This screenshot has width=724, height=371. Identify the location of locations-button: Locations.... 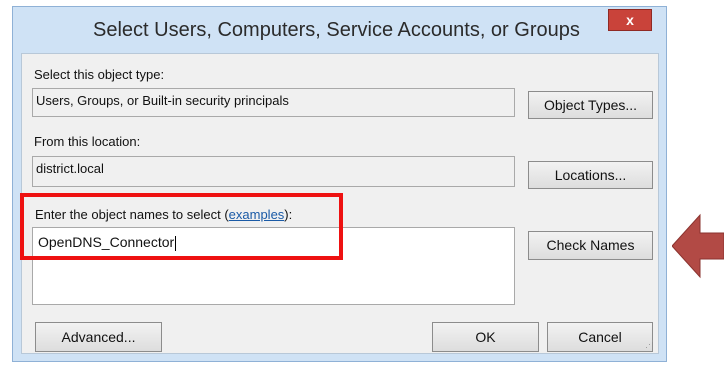
(590, 175).